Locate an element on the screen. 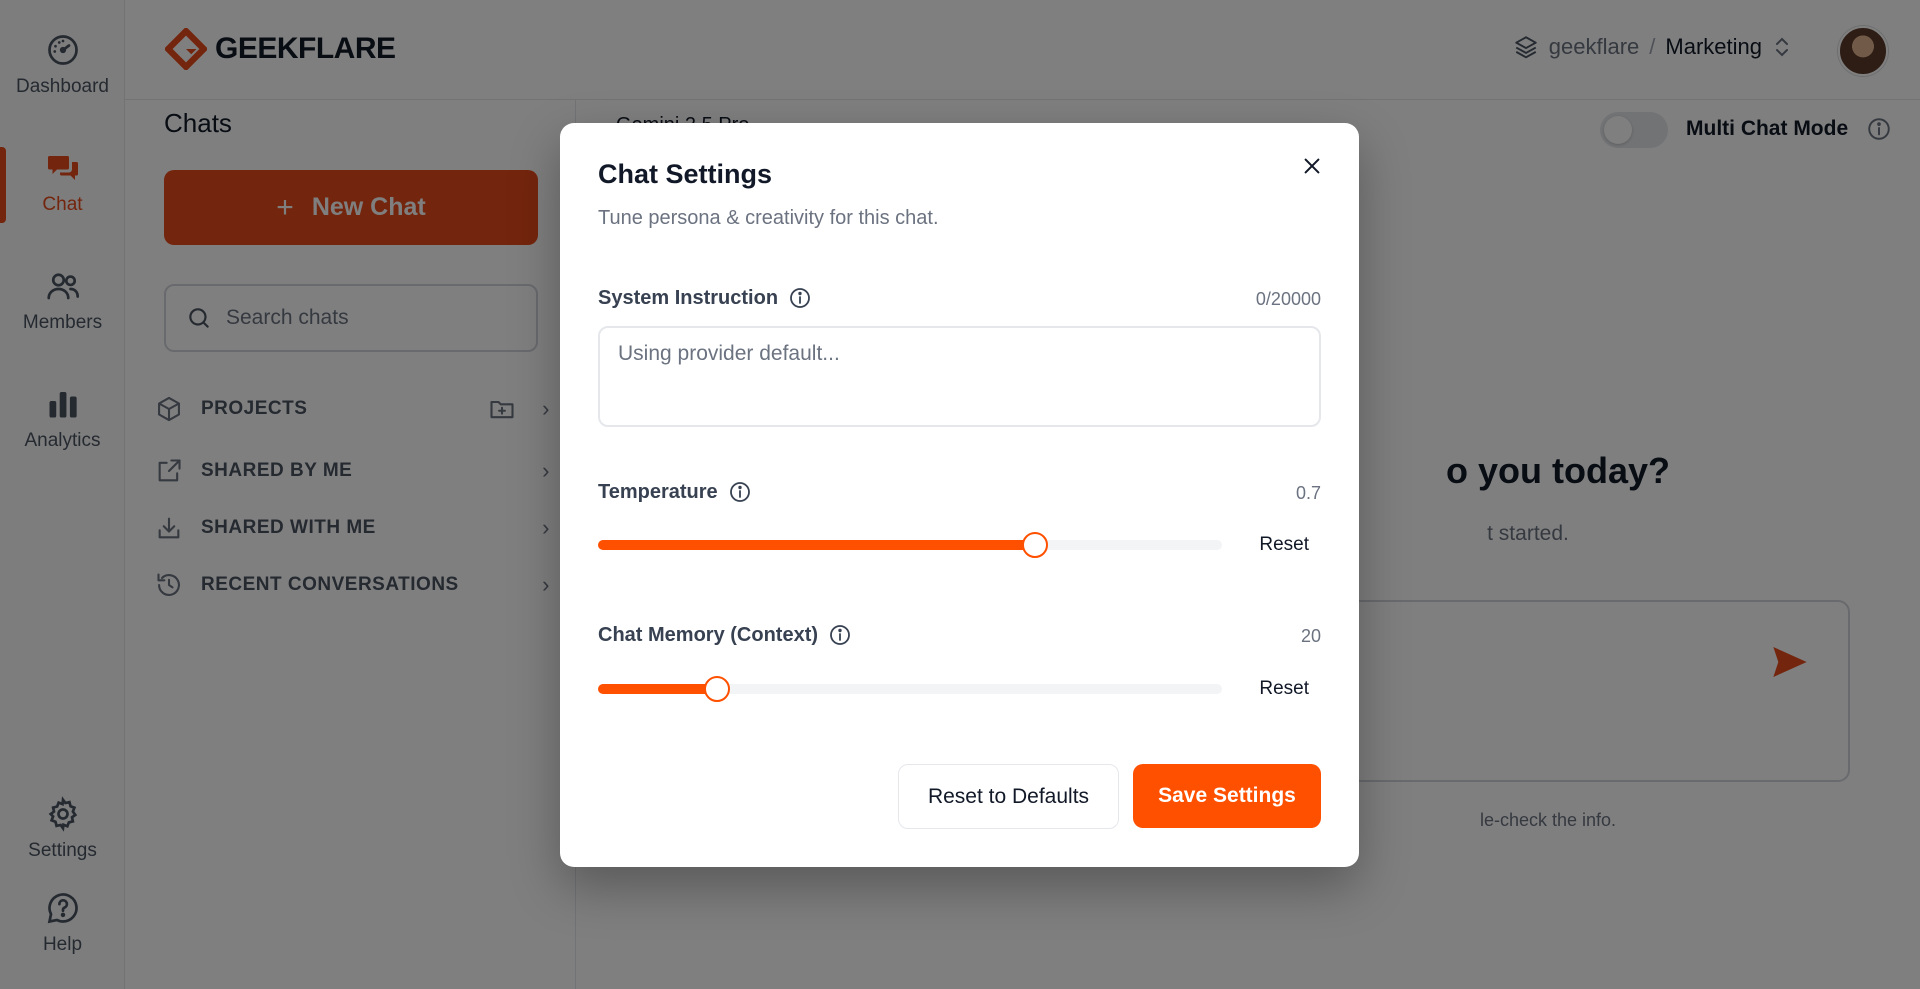  temperature-label: Temperature is located at coordinates (675, 492).